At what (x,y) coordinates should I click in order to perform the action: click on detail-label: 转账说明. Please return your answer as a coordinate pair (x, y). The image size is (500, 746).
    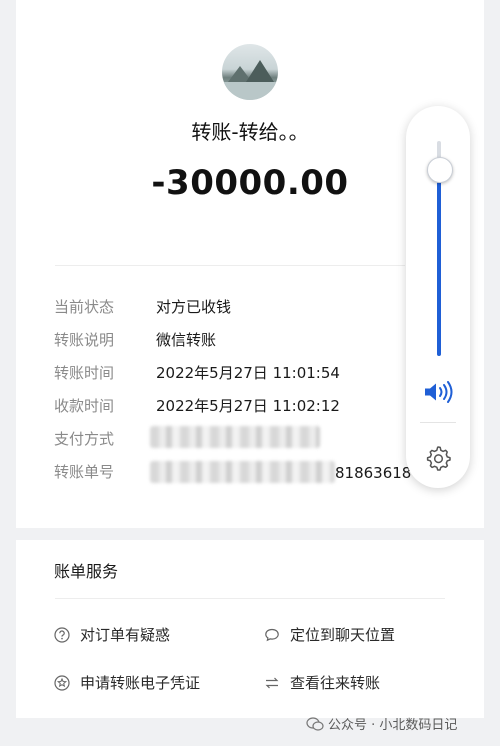
    Looking at the image, I should click on (84, 340).